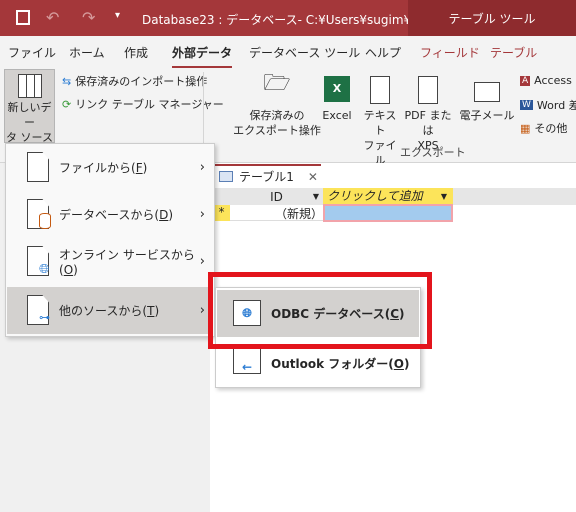 The height and width of the screenshot is (512, 576). What do you see at coordinates (87, 52) in the screenshot?
I see `tab-home: ホーム` at bounding box center [87, 52].